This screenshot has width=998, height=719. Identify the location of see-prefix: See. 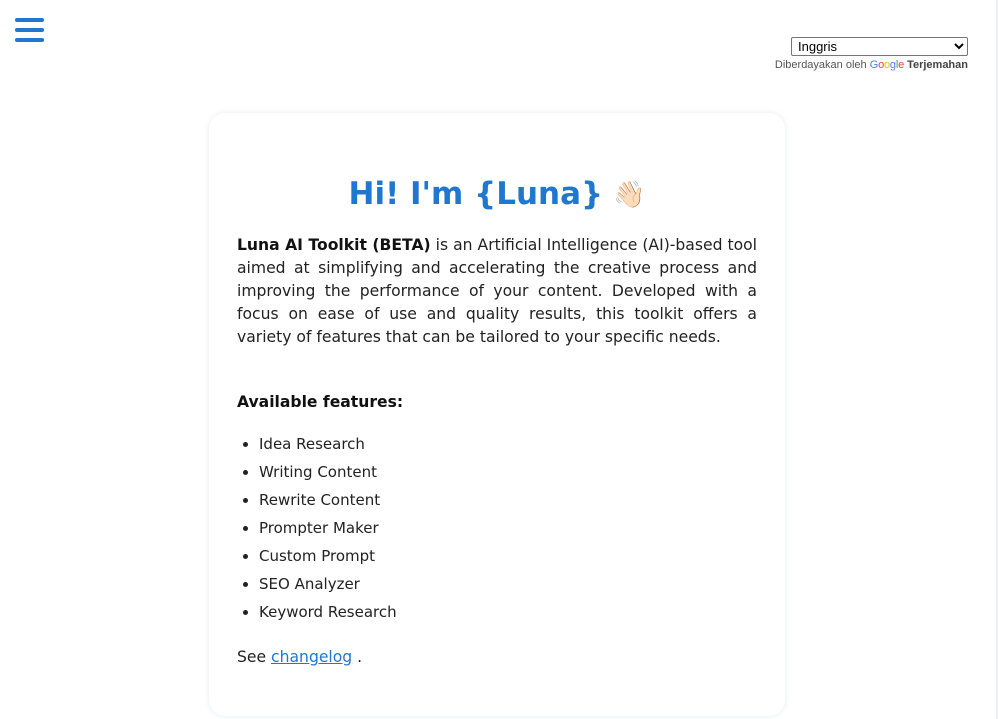
(254, 657).